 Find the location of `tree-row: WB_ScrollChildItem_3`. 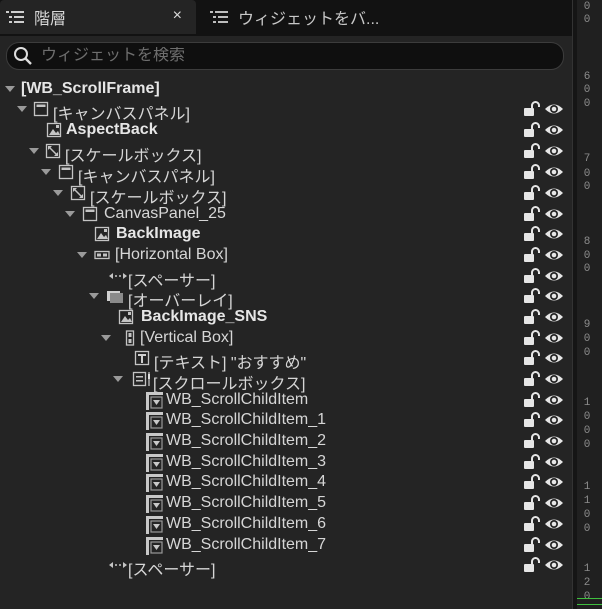

tree-row: WB_ScrollChildItem_3 is located at coordinates (286, 462).